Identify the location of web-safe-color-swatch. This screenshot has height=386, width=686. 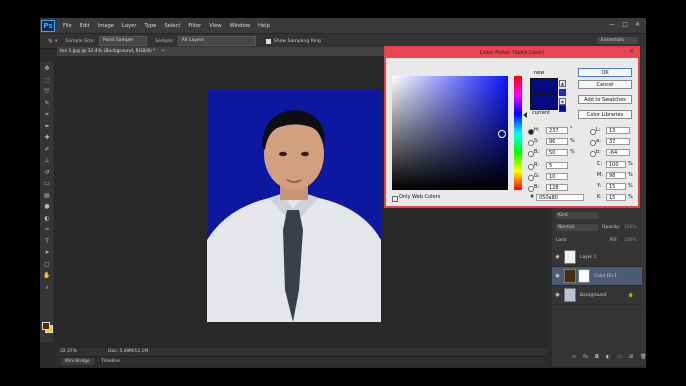
(562, 108).